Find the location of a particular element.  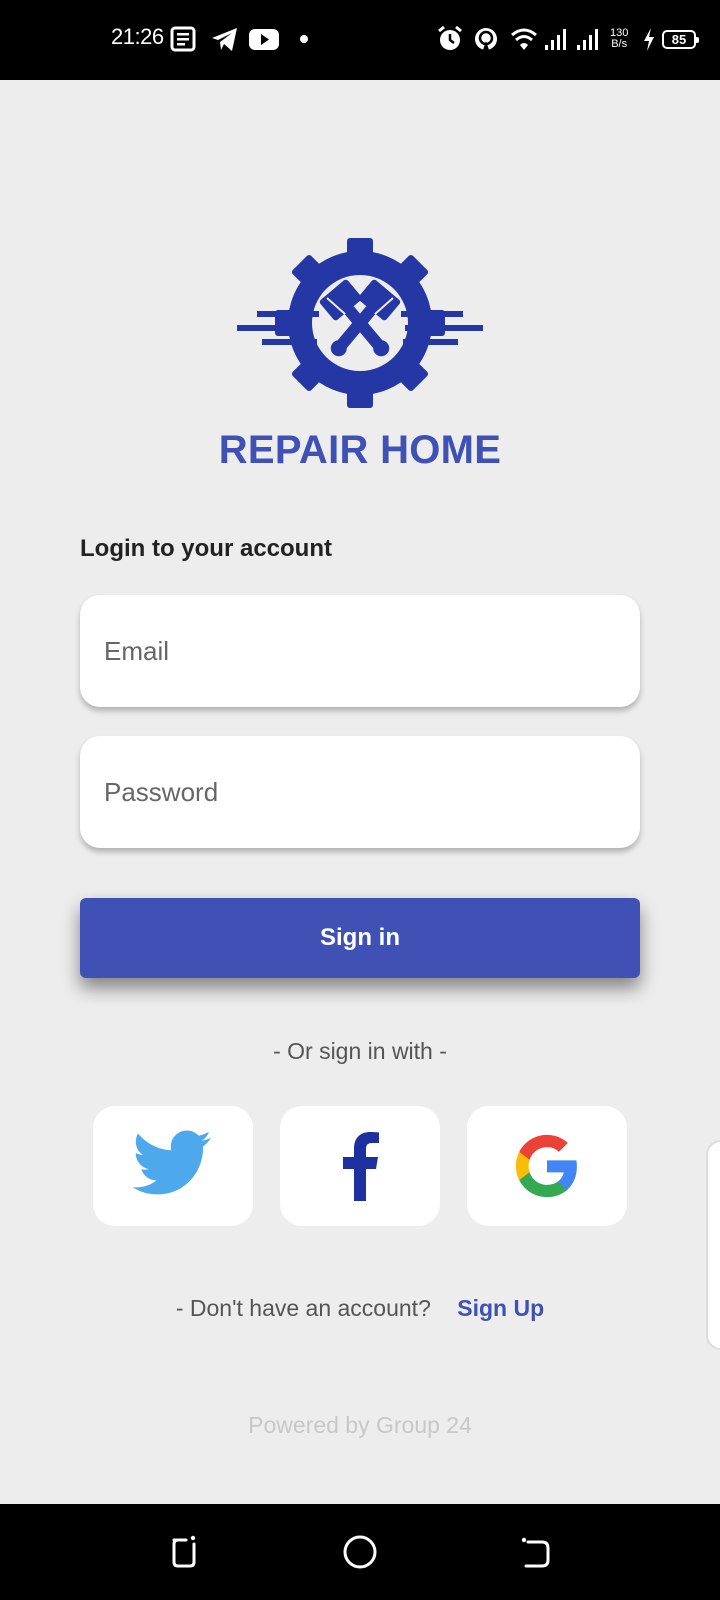

facebook-icon is located at coordinates (361, 1166).